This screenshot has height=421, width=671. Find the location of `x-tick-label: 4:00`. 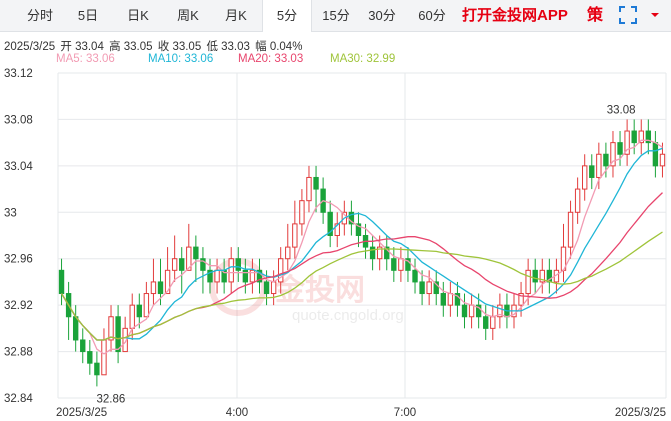

x-tick-label: 4:00 is located at coordinates (237, 413).